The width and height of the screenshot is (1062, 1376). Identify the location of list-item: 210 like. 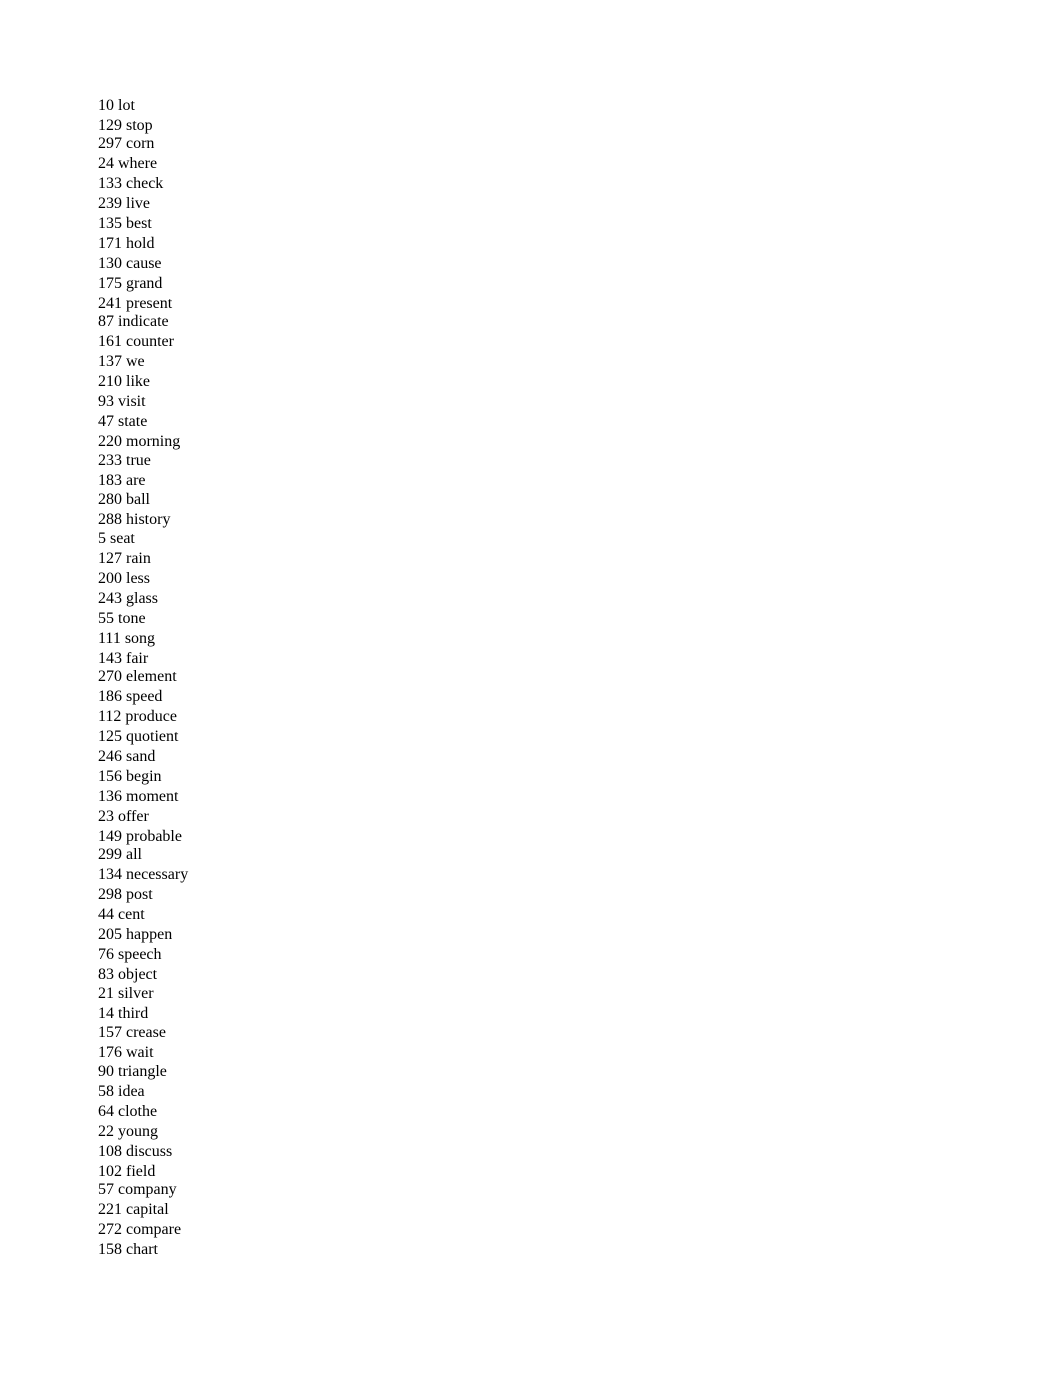
(124, 381).